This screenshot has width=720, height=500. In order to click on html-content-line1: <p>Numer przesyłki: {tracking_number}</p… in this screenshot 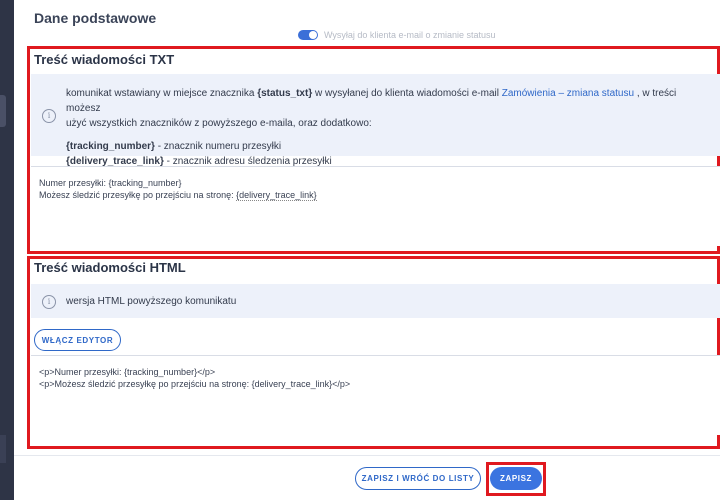, I will do `click(127, 372)`.